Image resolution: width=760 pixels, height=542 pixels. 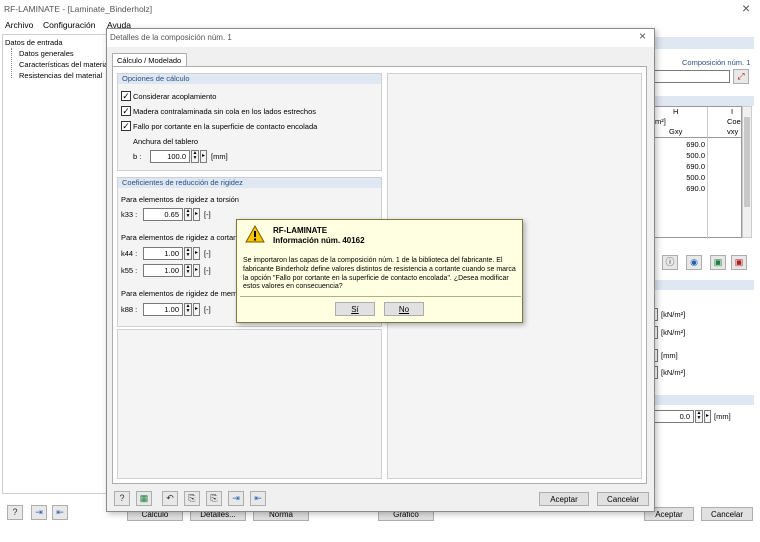 I want to click on header-divider, so click(x=699, y=137).